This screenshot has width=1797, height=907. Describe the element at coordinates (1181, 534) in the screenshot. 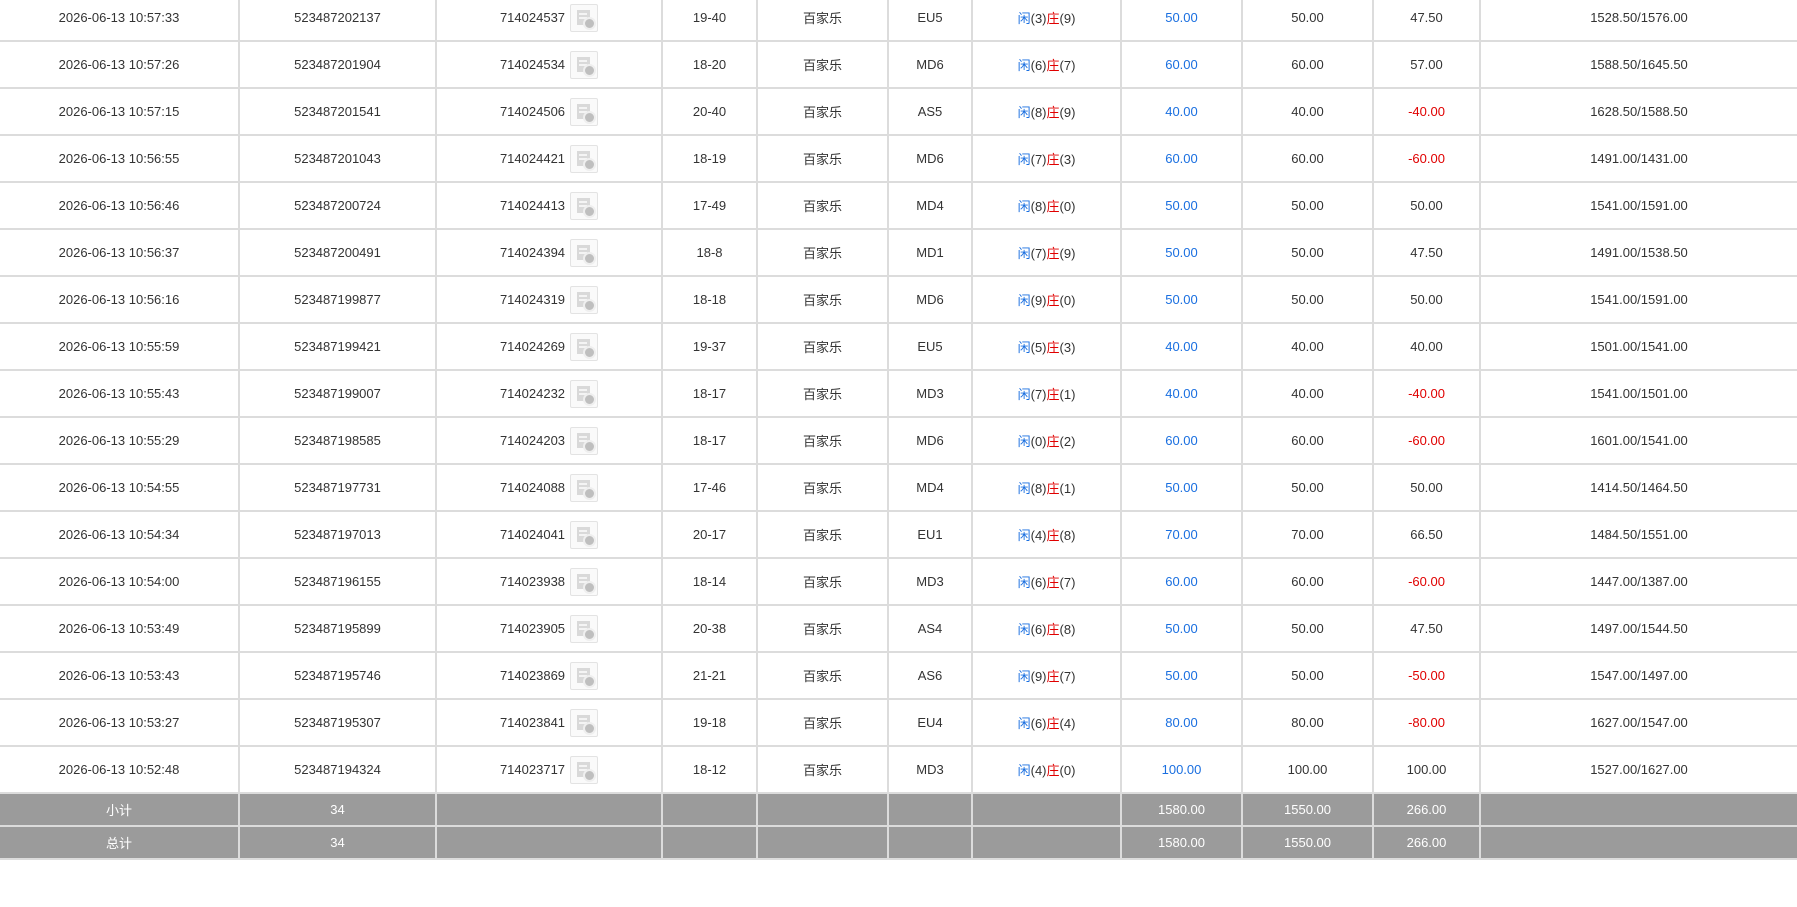

I see `bet-amount: 70.00` at that location.